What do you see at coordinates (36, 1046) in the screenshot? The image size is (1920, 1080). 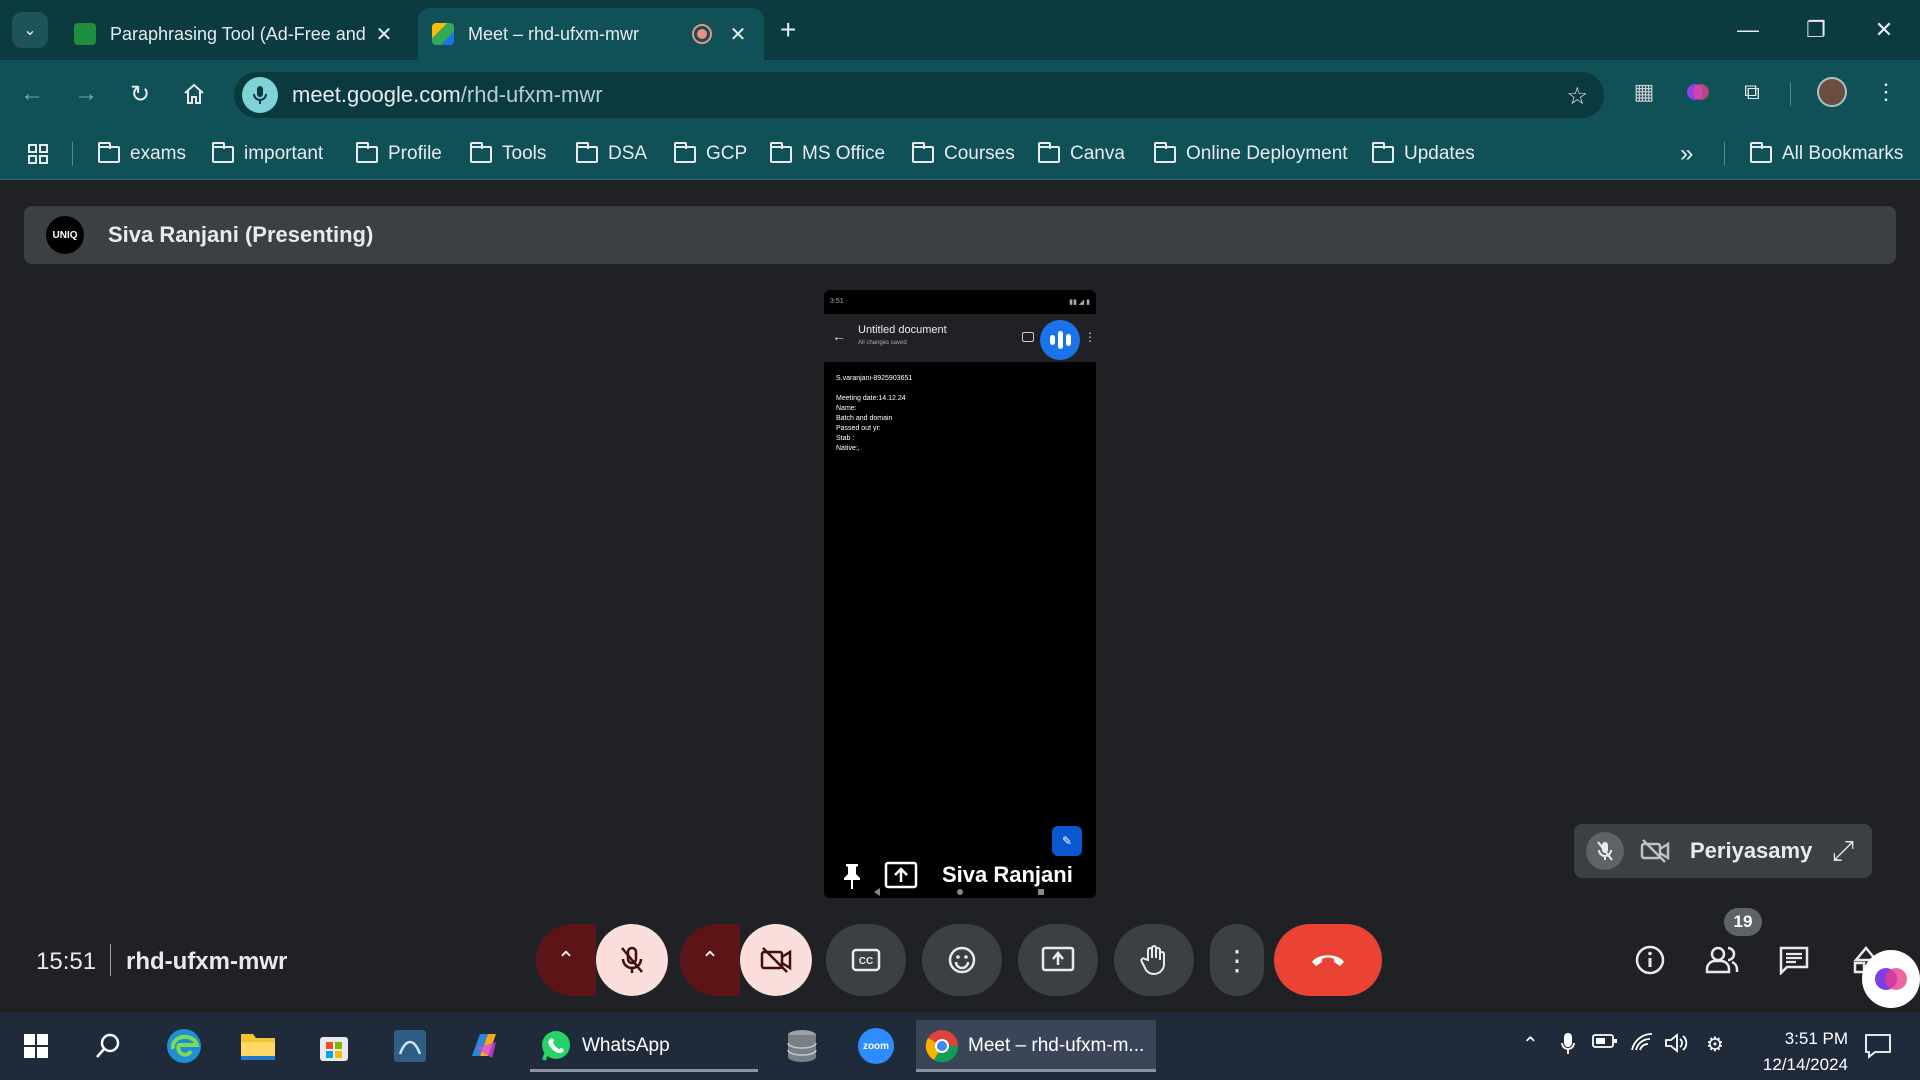 I see `windows-start-icon` at bounding box center [36, 1046].